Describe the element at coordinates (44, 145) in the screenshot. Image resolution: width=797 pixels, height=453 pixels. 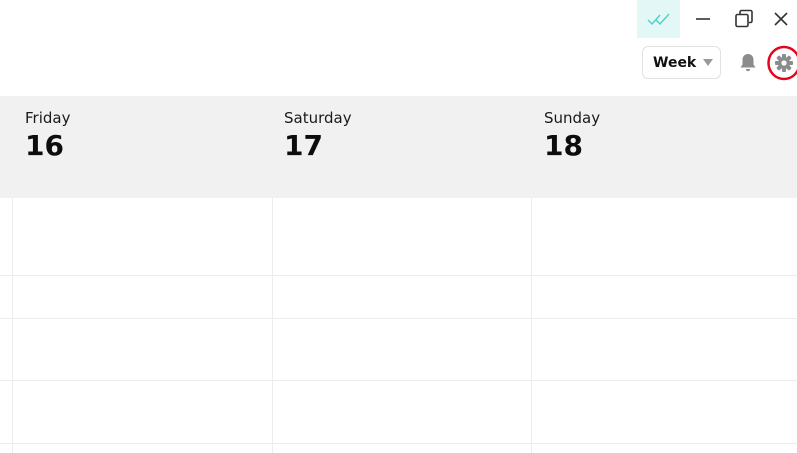
I see `day-date: 16` at that location.